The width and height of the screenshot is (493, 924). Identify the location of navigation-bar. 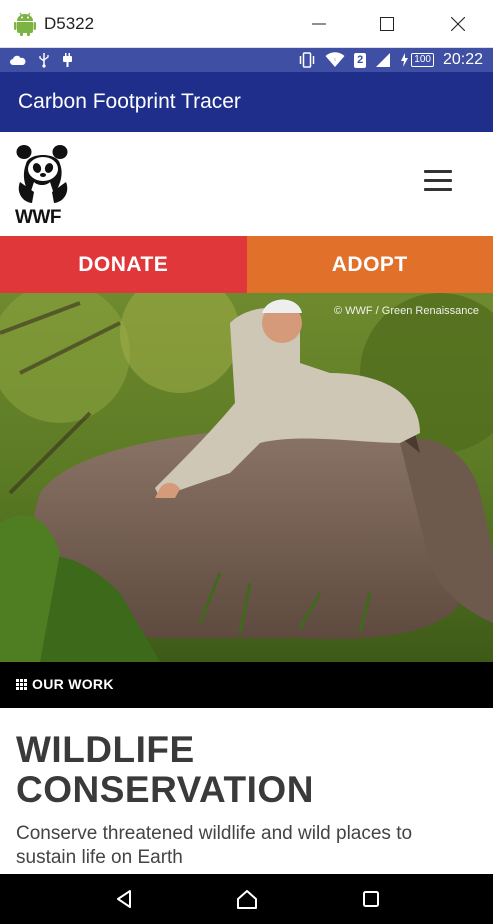
(246, 899).